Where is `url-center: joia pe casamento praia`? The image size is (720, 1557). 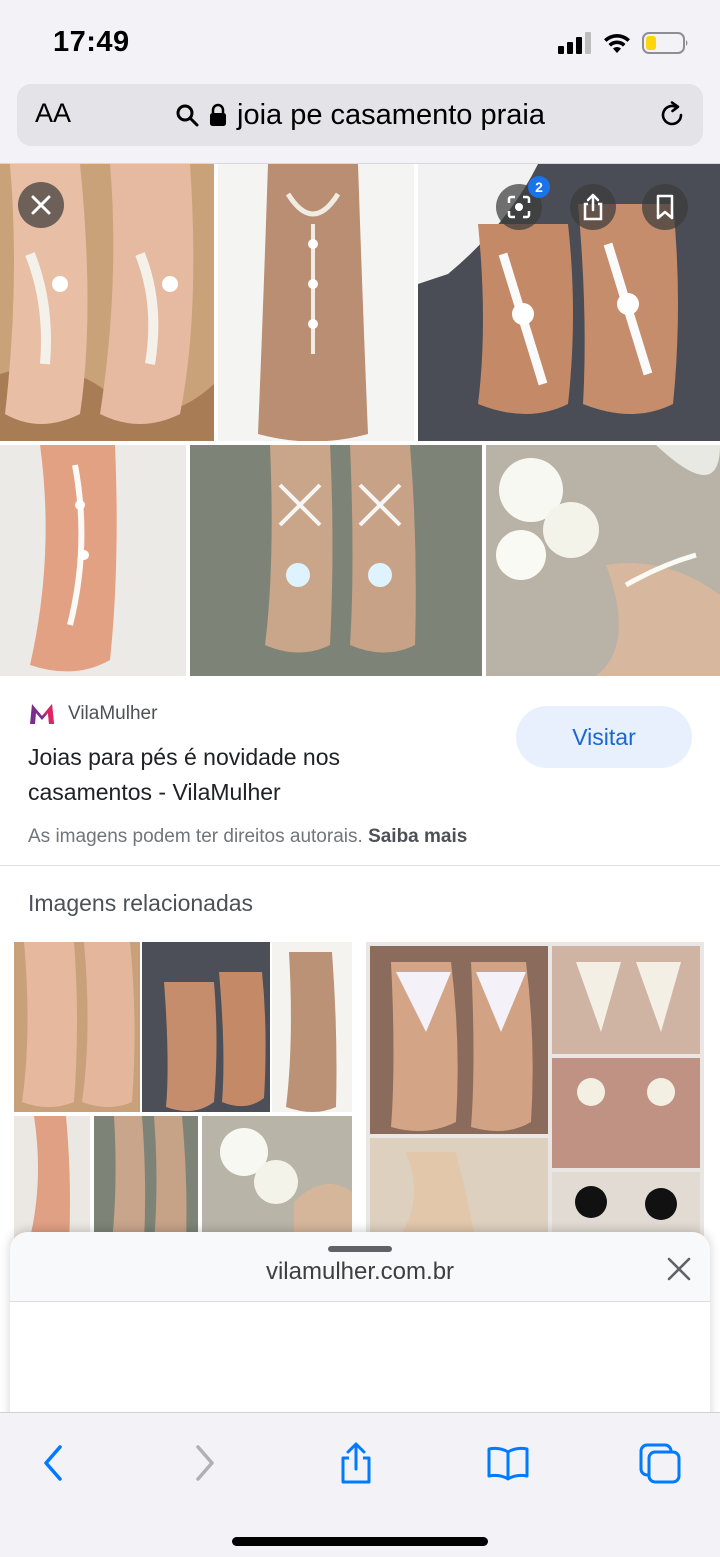
url-center: joia pe casamento praia is located at coordinates (360, 115).